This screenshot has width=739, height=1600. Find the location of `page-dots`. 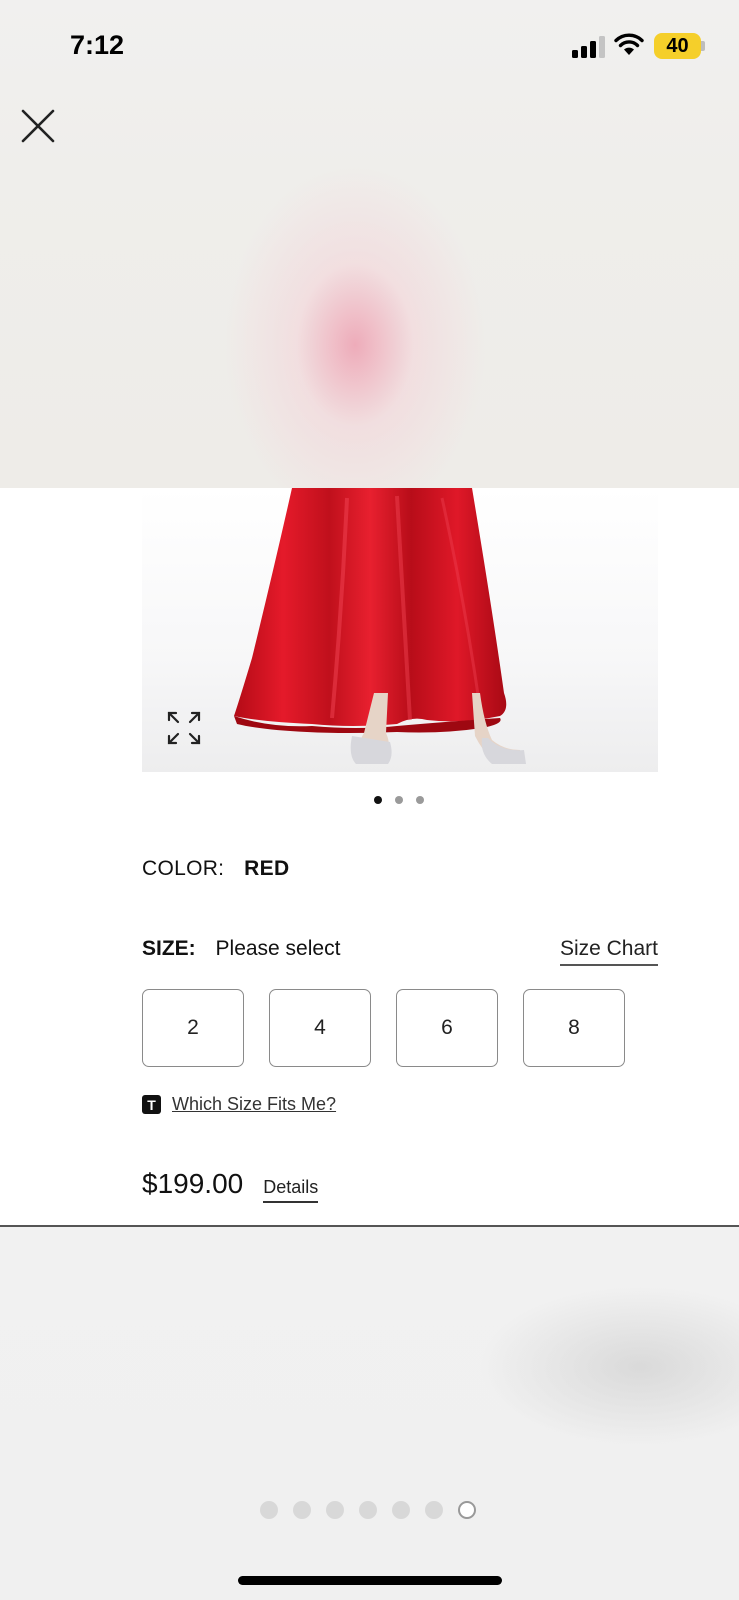

page-dots is located at coordinates (368, 1510).